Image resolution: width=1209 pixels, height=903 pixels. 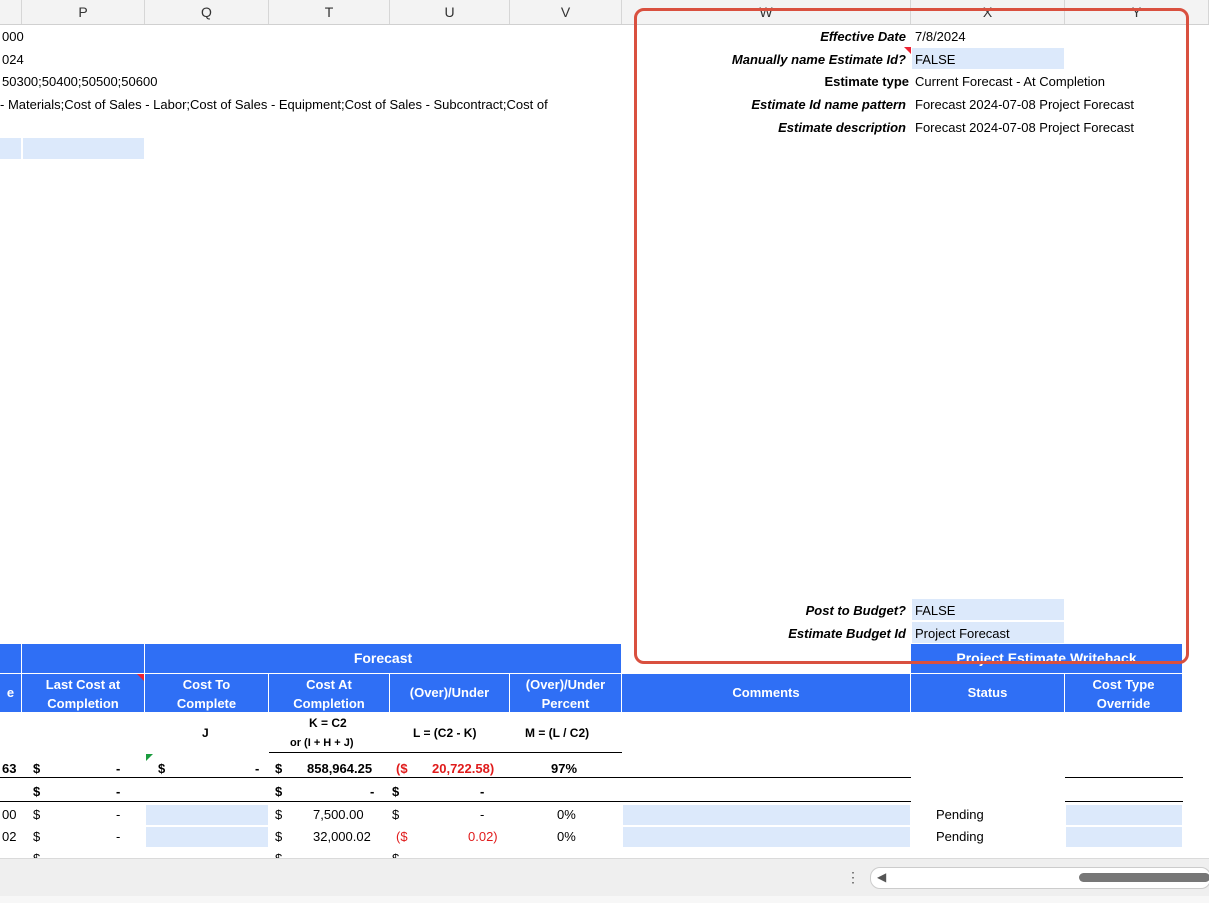 I want to click on cell-left-row2: 024, so click(x=13, y=59).